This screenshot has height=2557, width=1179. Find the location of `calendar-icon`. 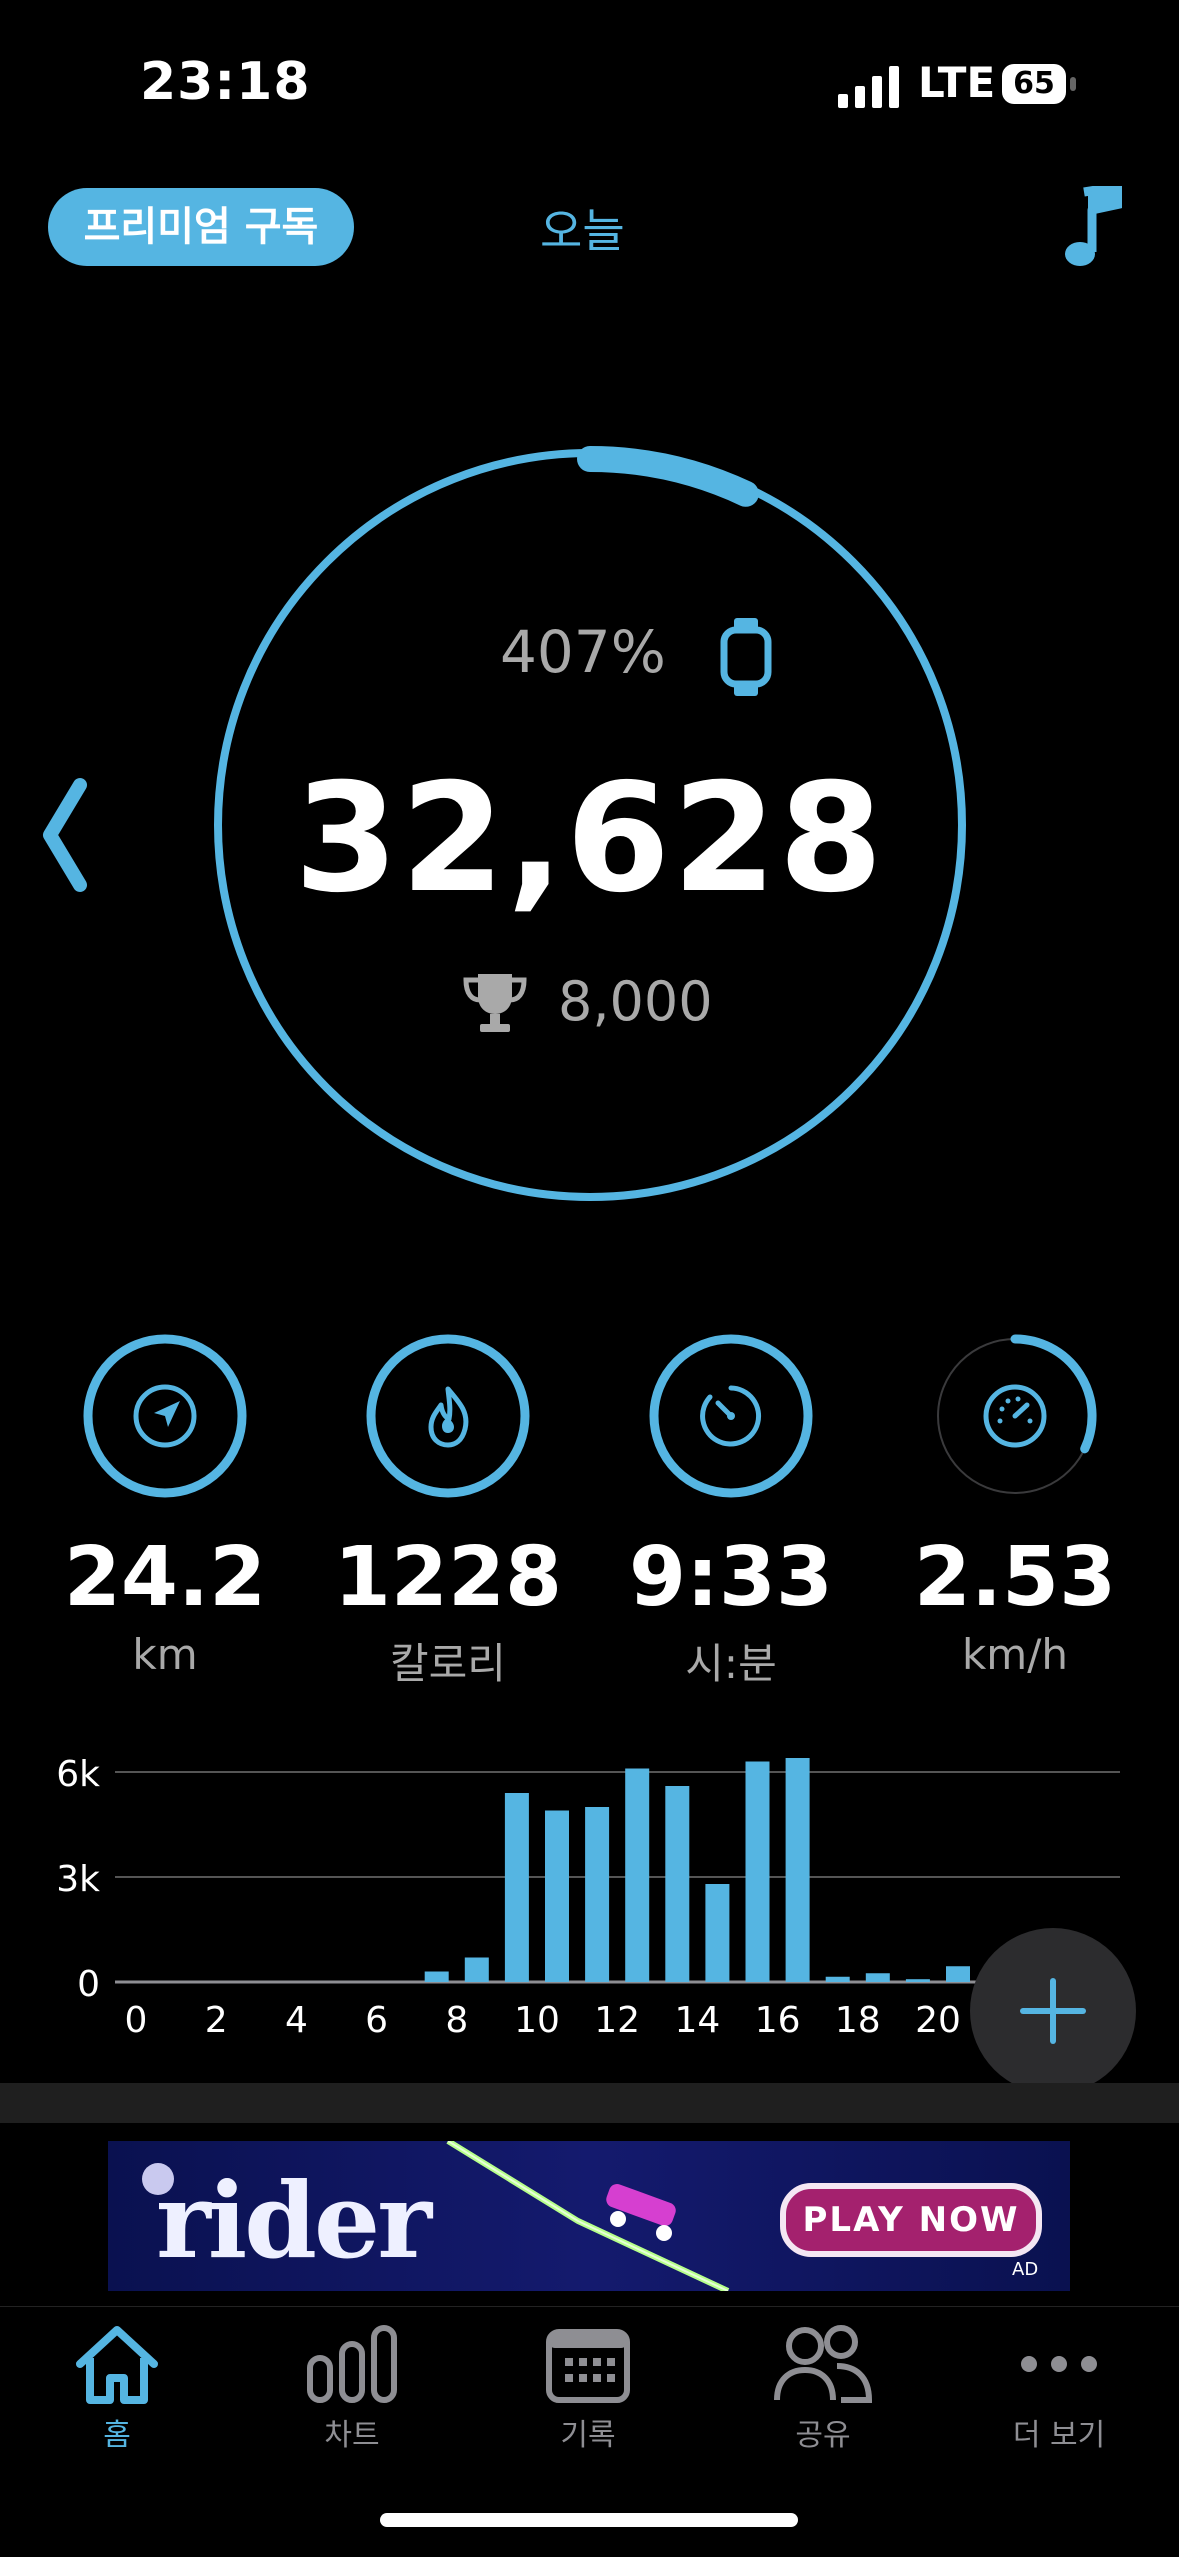

calendar-icon is located at coordinates (588, 2366).